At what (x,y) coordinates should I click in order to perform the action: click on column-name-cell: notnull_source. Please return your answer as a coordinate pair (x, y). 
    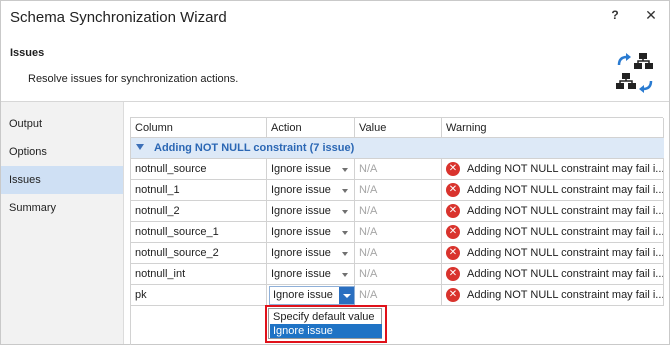
    Looking at the image, I should click on (199, 169).